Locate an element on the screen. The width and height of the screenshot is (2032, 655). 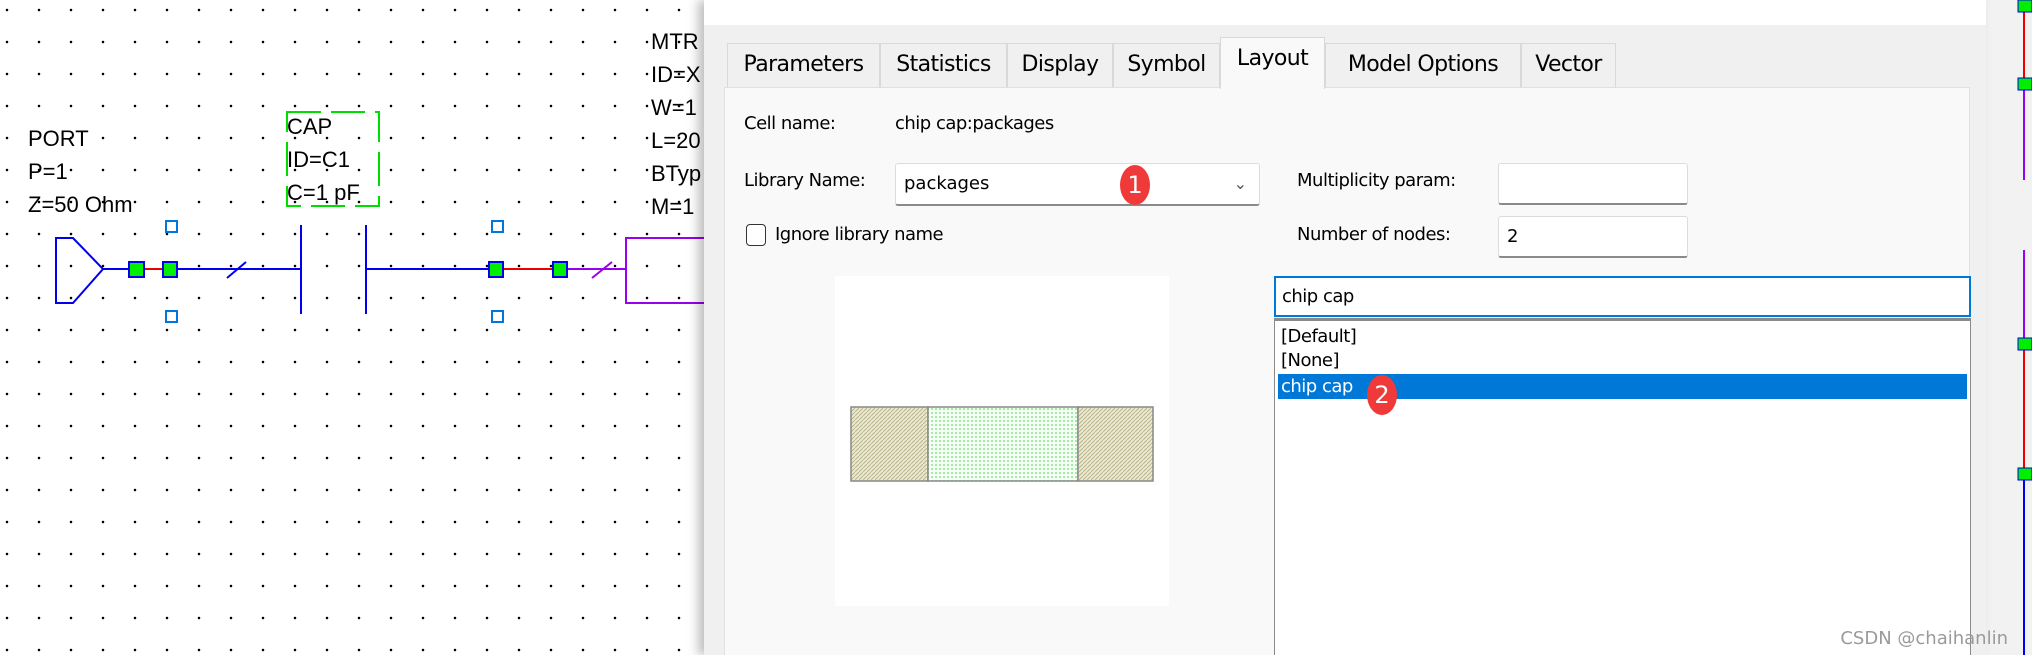
cell-search-input: chip cap is located at coordinates (1622, 296).